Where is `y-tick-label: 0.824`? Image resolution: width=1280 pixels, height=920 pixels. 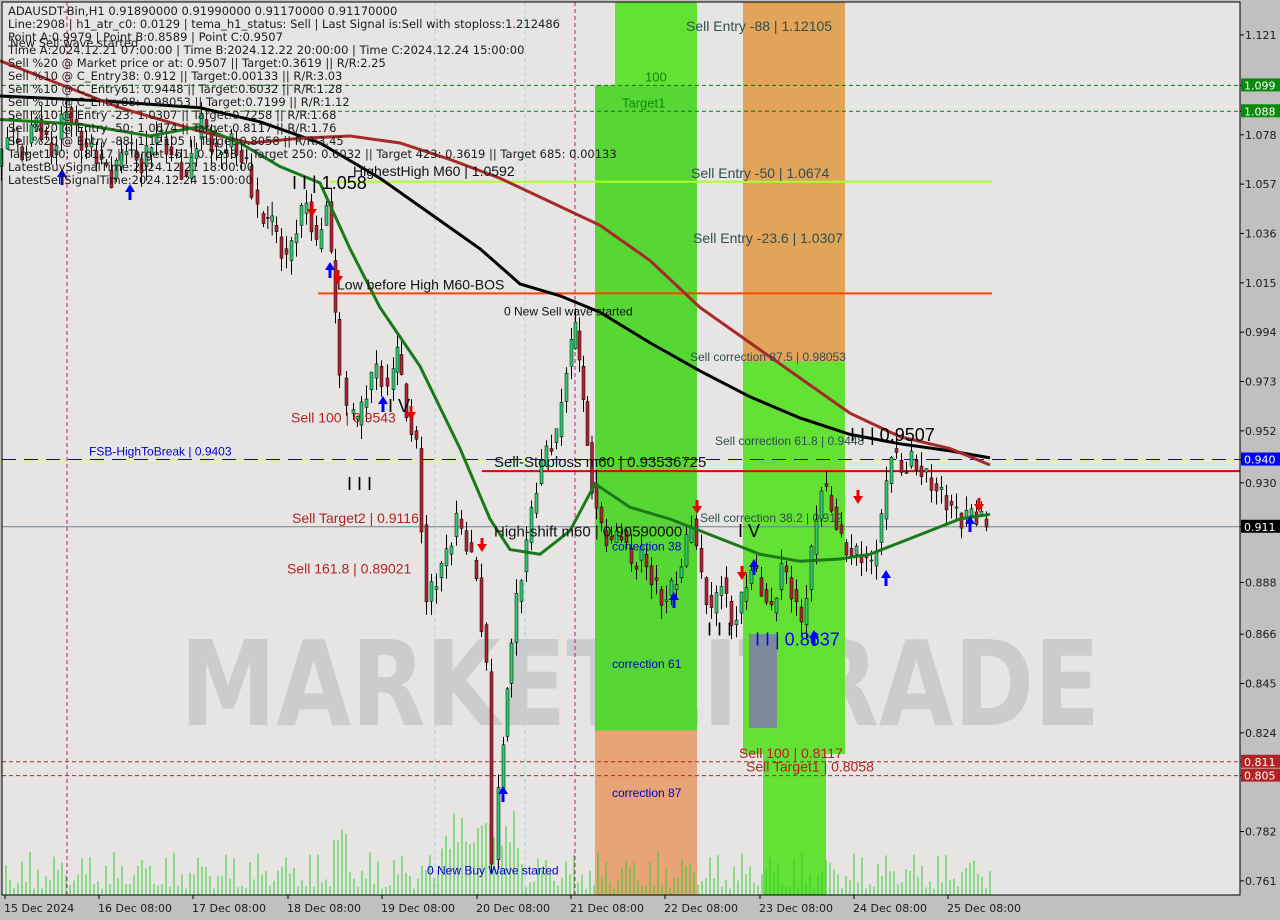
y-tick-label: 0.824 is located at coordinates (1261, 733).